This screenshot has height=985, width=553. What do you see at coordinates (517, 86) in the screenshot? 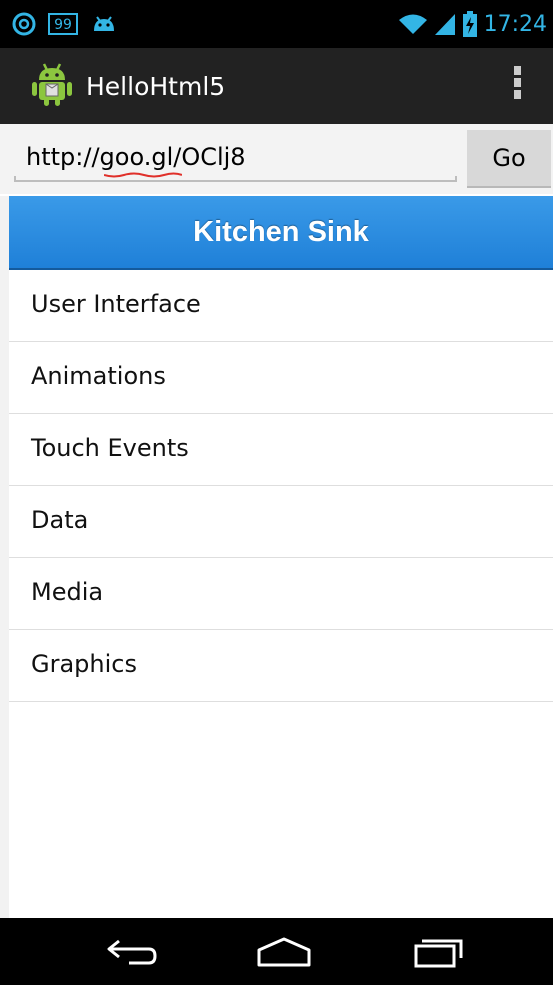
I see `overflow-menu-icon` at bounding box center [517, 86].